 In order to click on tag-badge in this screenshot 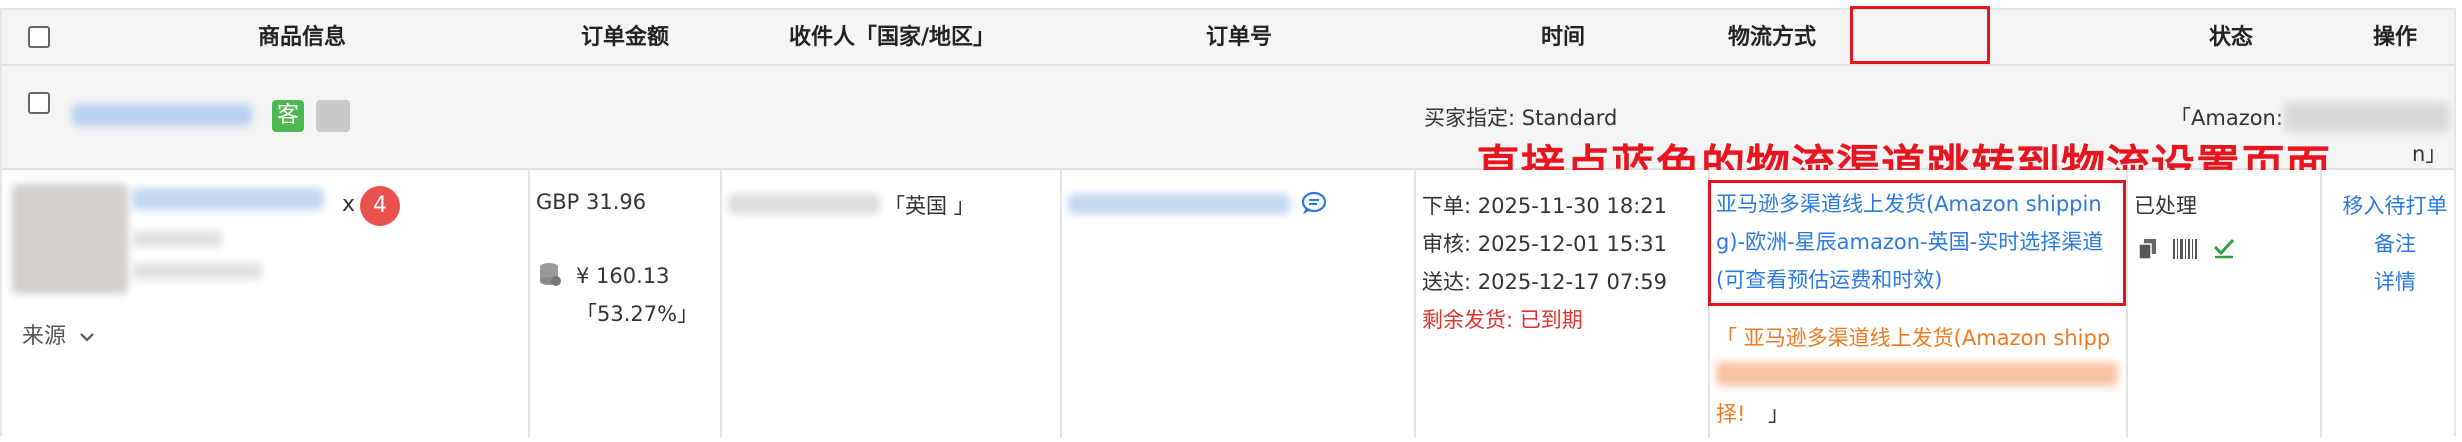, I will do `click(333, 116)`.